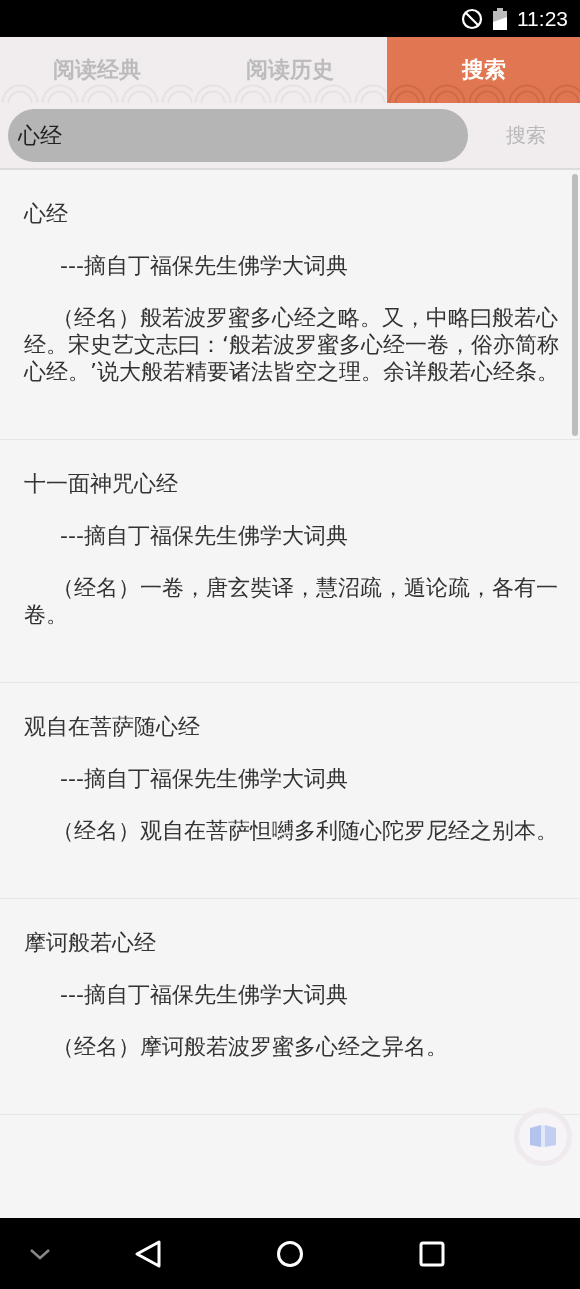  What do you see at coordinates (305, 830) in the screenshot?
I see `result-text: （经名）观自在菩萨怛嚩多利随心陀罗尼经之别本。` at bounding box center [305, 830].